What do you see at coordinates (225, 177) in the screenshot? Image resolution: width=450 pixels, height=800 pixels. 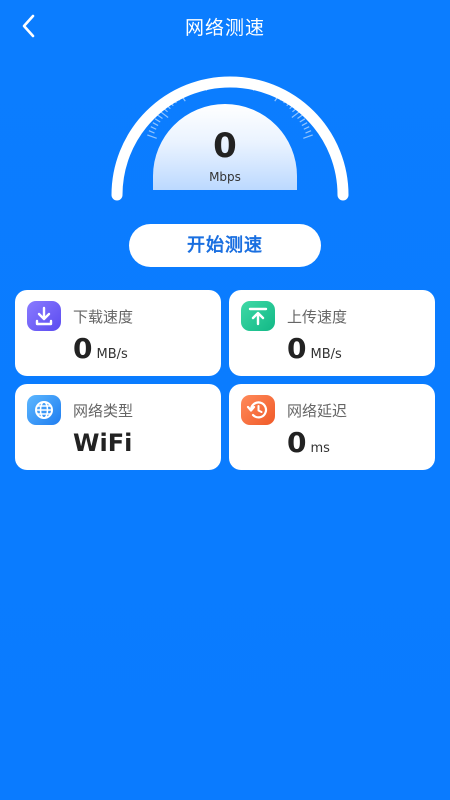 I see `speed-unit: Mbps` at bounding box center [225, 177].